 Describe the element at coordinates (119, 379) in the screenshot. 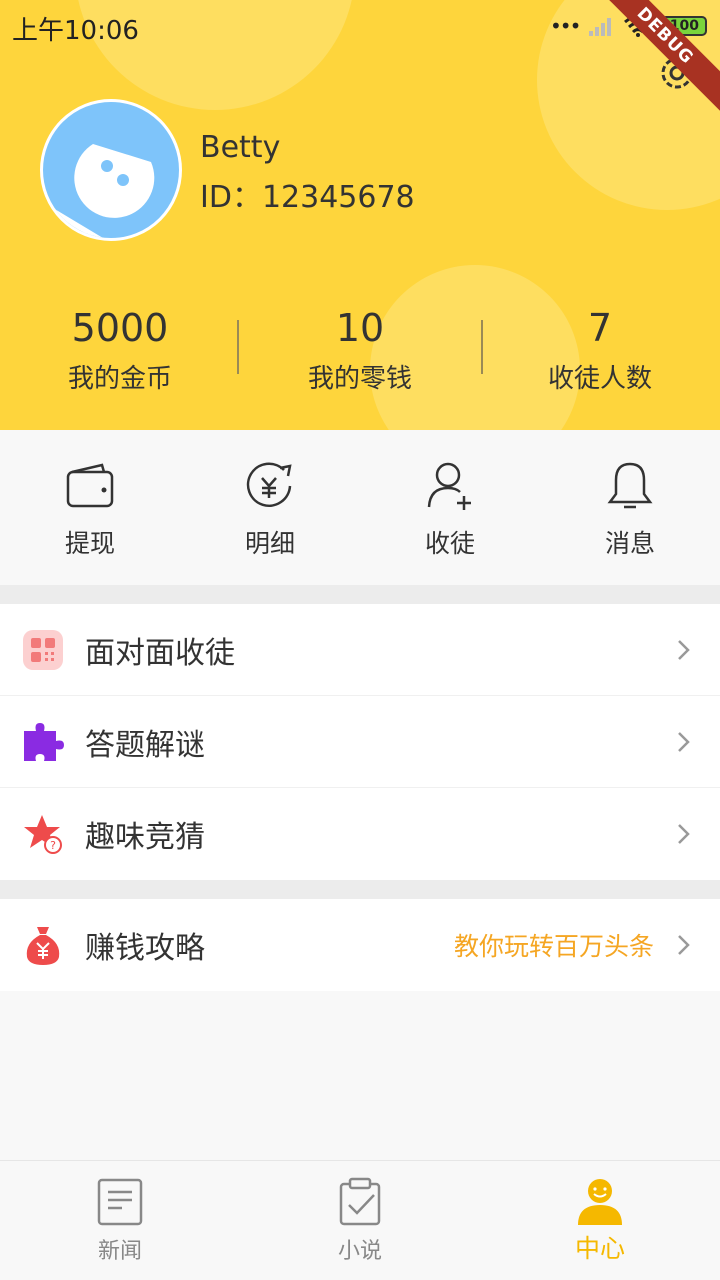

I see `stat-label: 我的金币` at that location.